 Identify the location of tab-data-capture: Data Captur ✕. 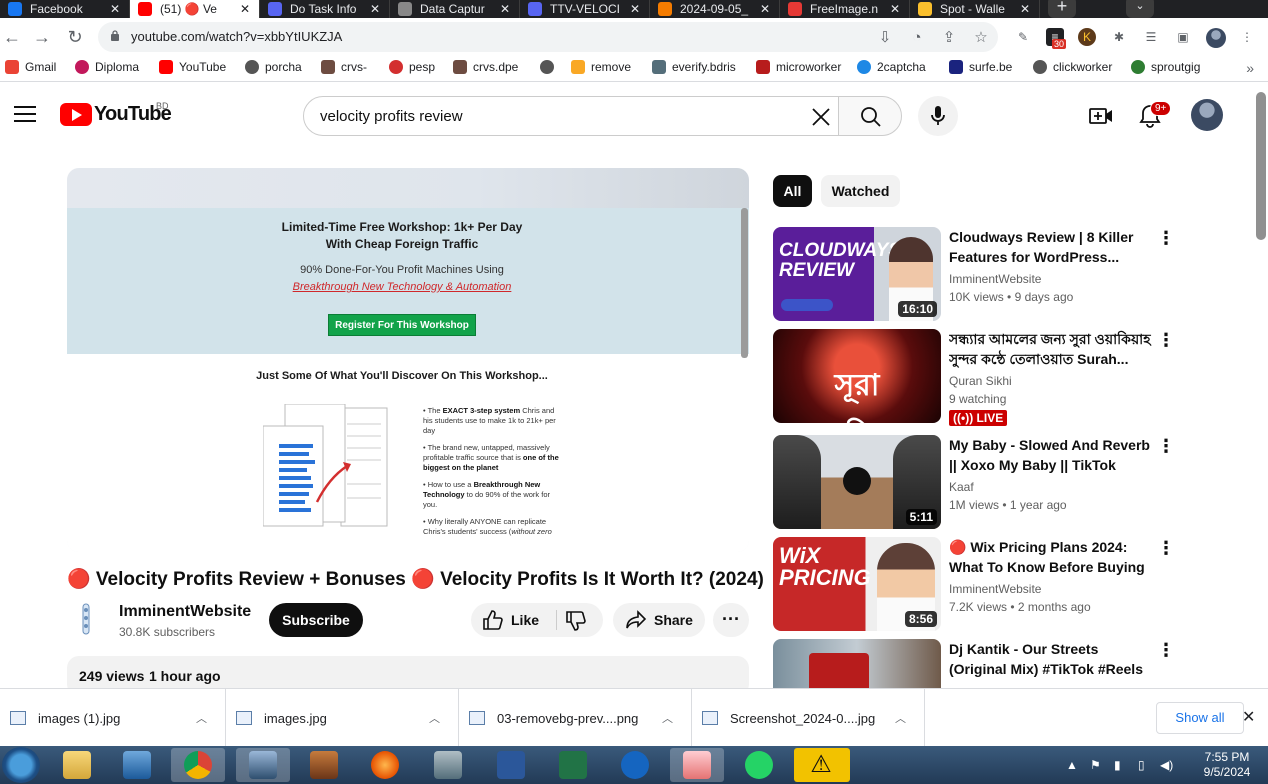
(455, 9).